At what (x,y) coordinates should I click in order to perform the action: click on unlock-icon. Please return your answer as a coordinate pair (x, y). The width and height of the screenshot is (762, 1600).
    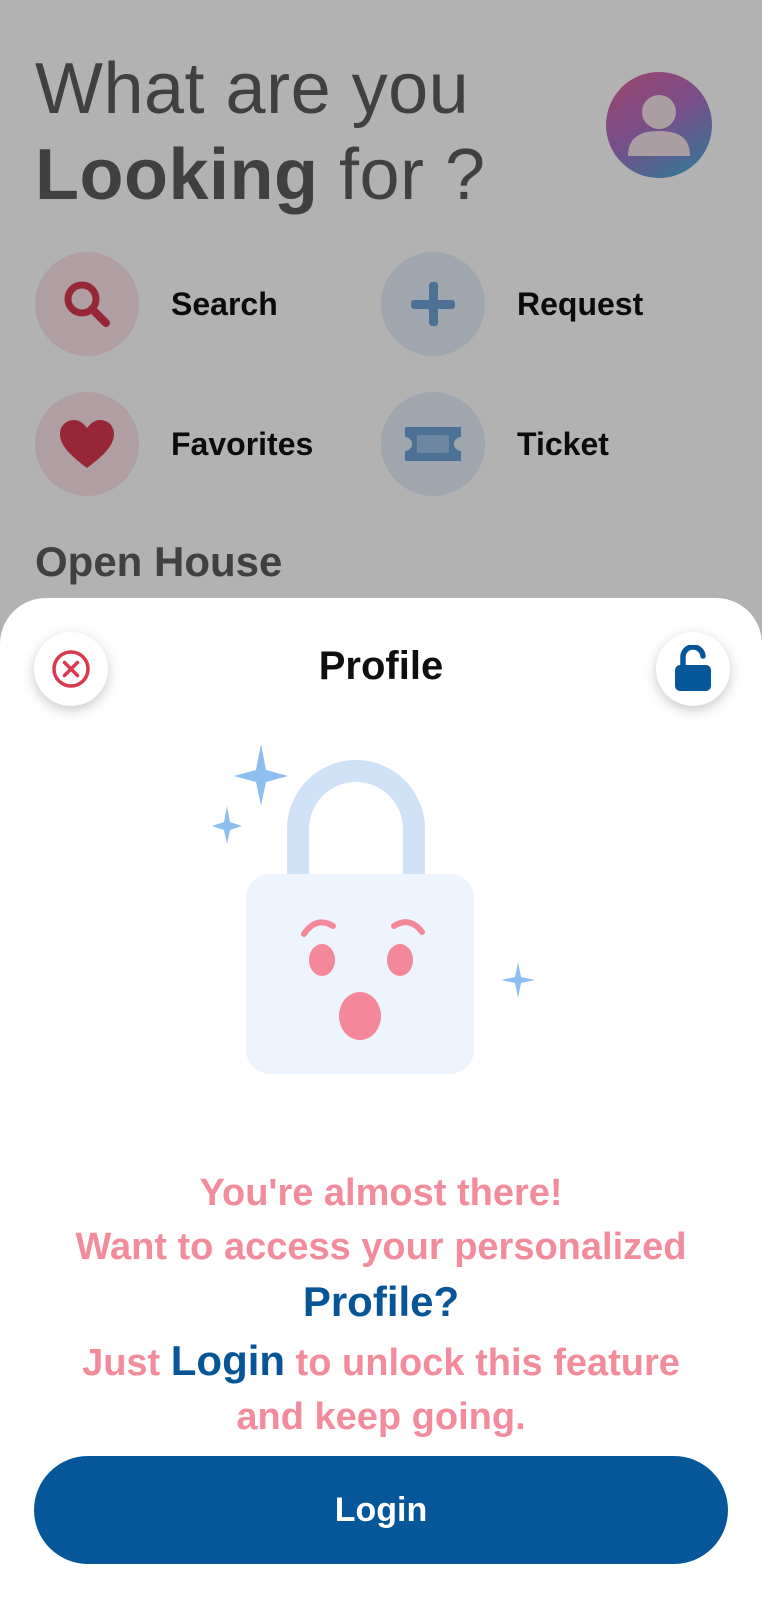
    Looking at the image, I should click on (693, 668).